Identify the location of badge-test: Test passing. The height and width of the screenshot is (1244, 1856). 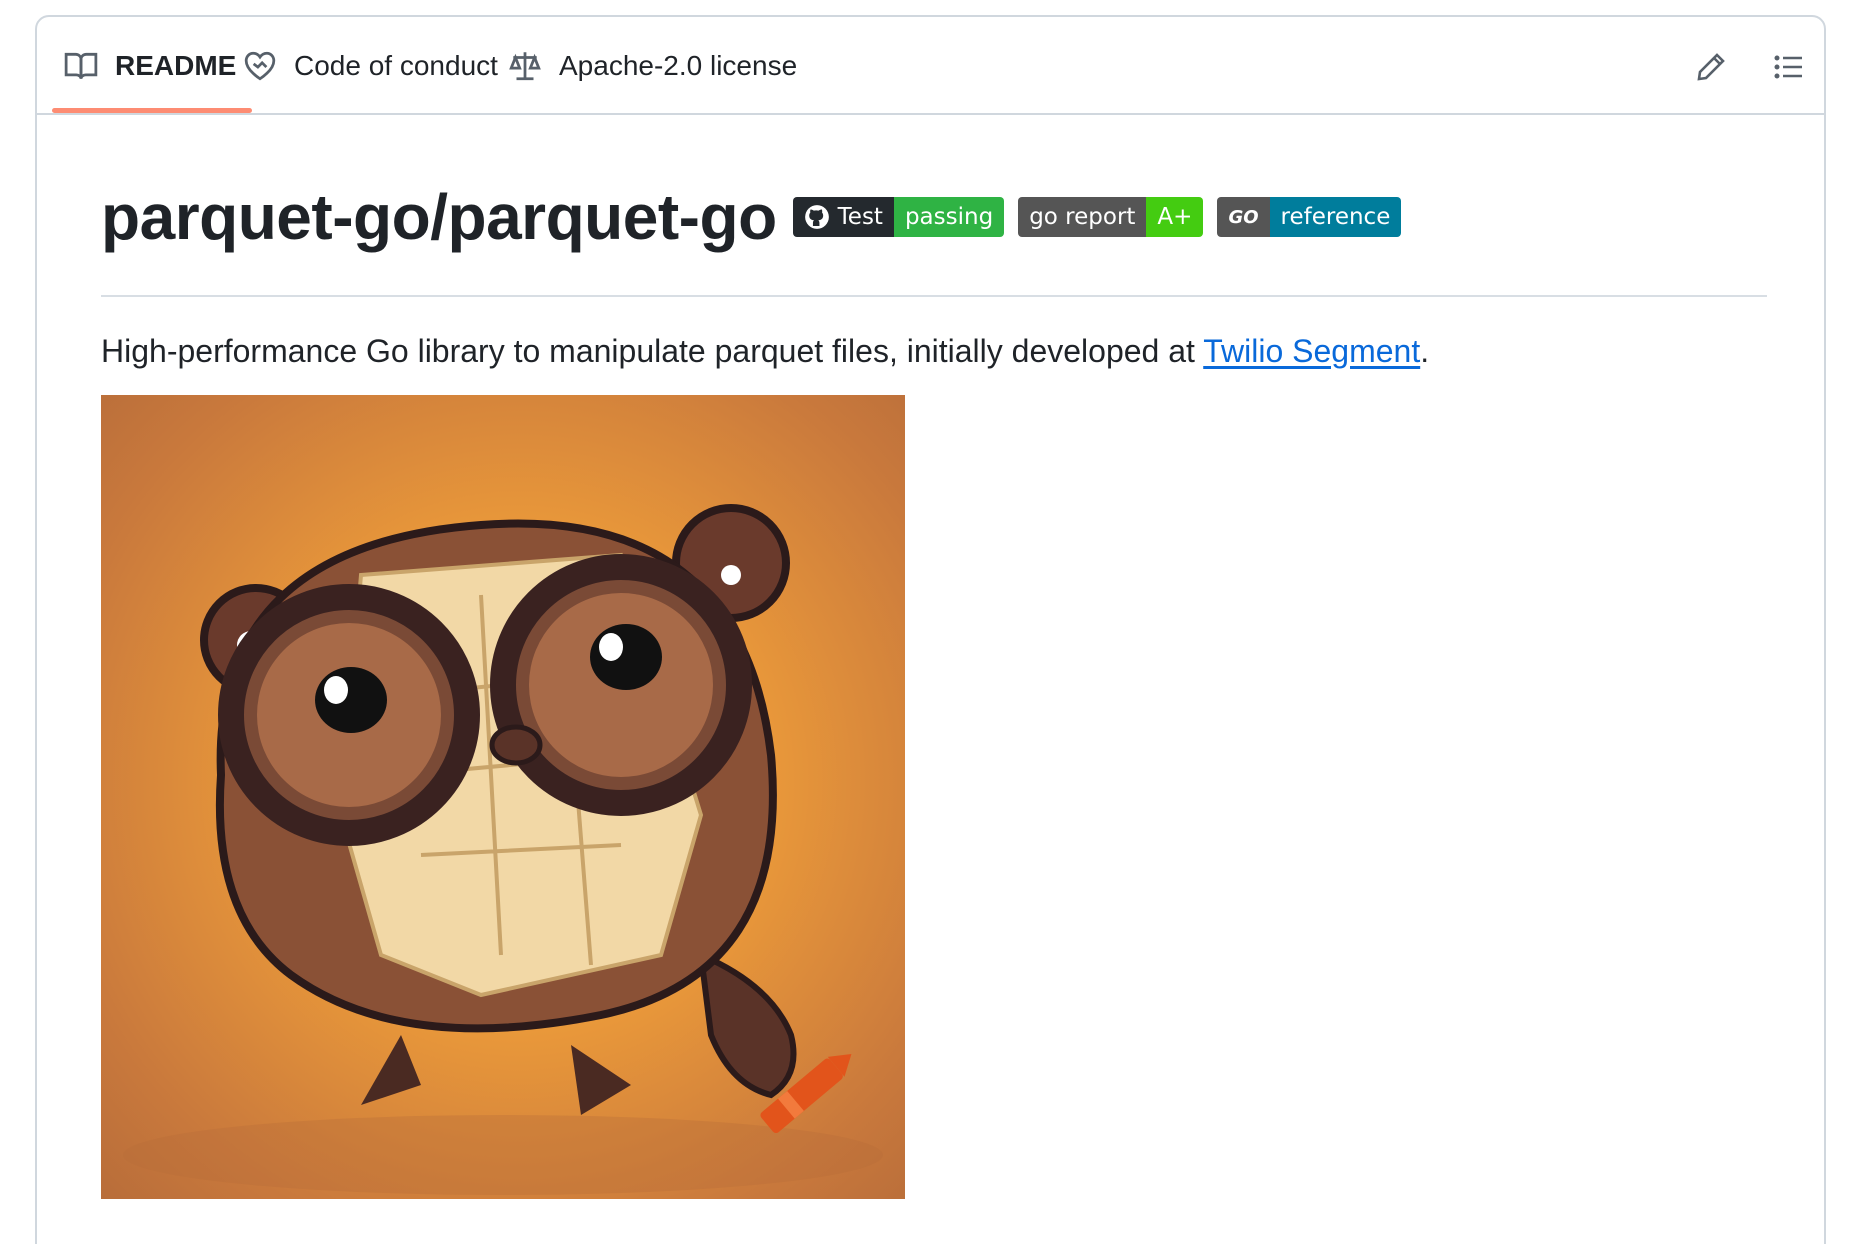
(898, 217).